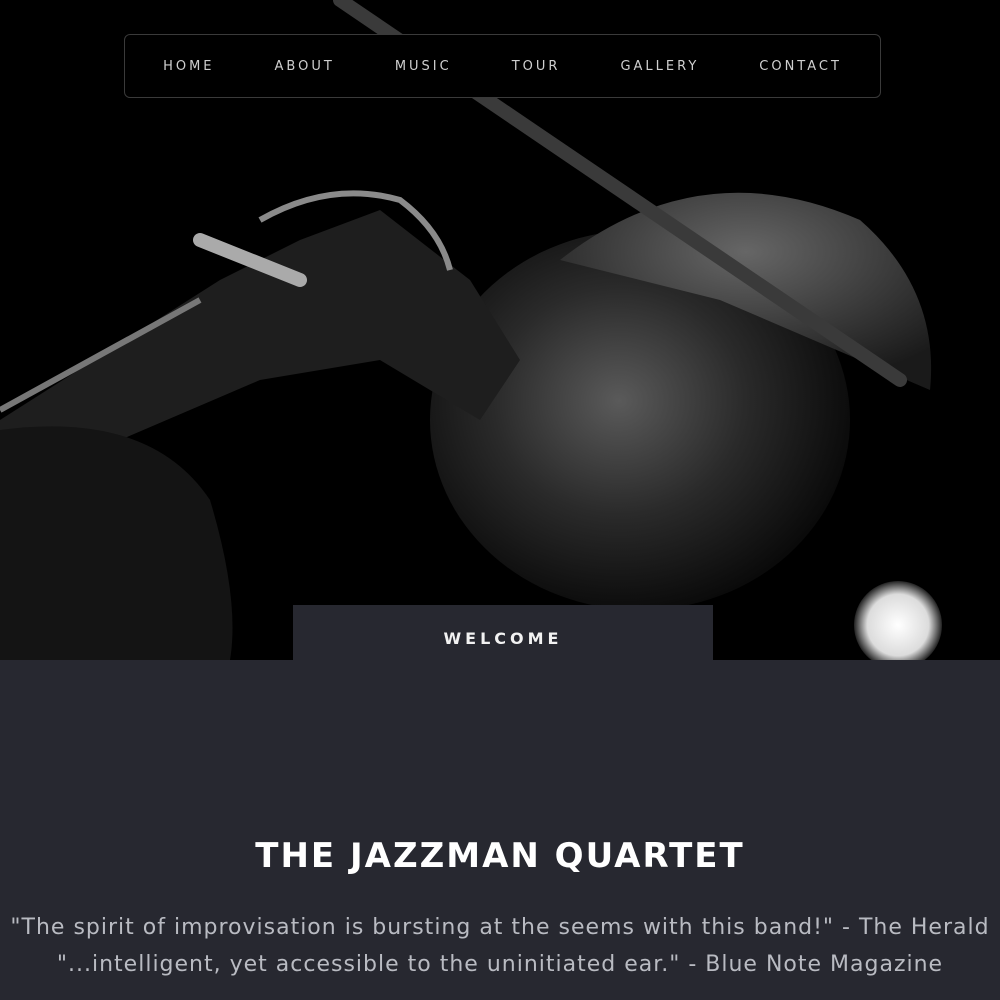 This screenshot has height=1000, width=1000. What do you see at coordinates (423, 66) in the screenshot?
I see `nav-music: MUSIC` at bounding box center [423, 66].